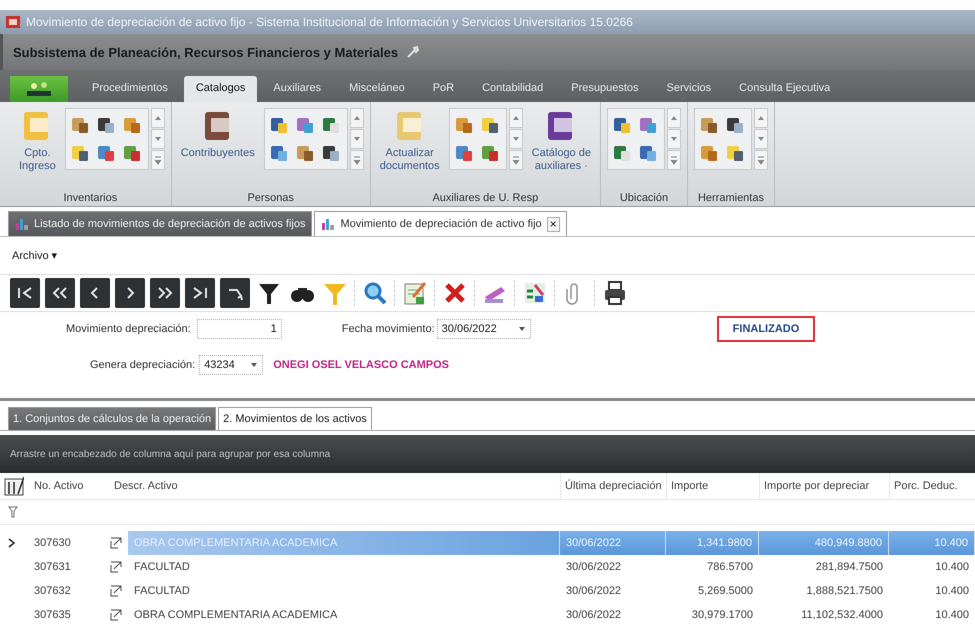  I want to click on ribbon-button: Catálogo de auxiliares ·, so click(561, 140).